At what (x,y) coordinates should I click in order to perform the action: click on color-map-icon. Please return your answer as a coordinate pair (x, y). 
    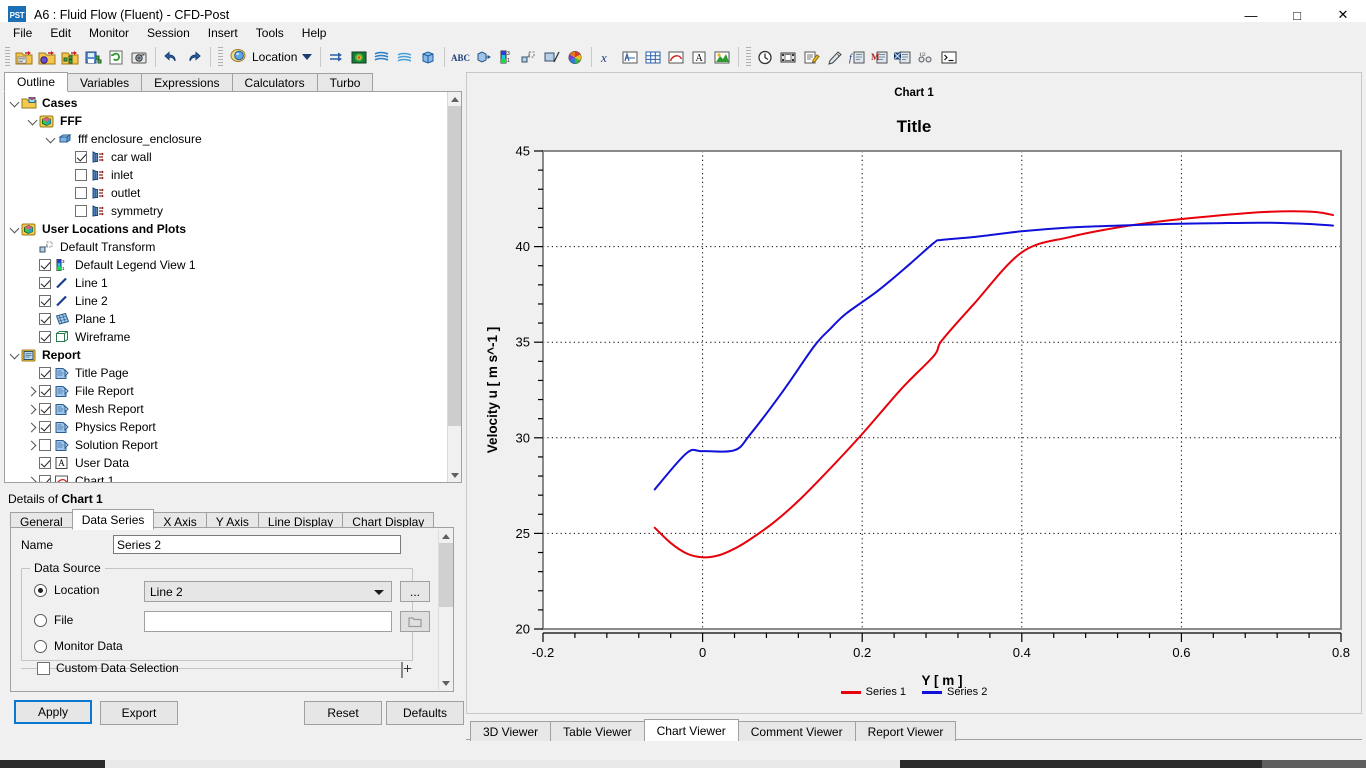
    Looking at the image, I should click on (575, 57).